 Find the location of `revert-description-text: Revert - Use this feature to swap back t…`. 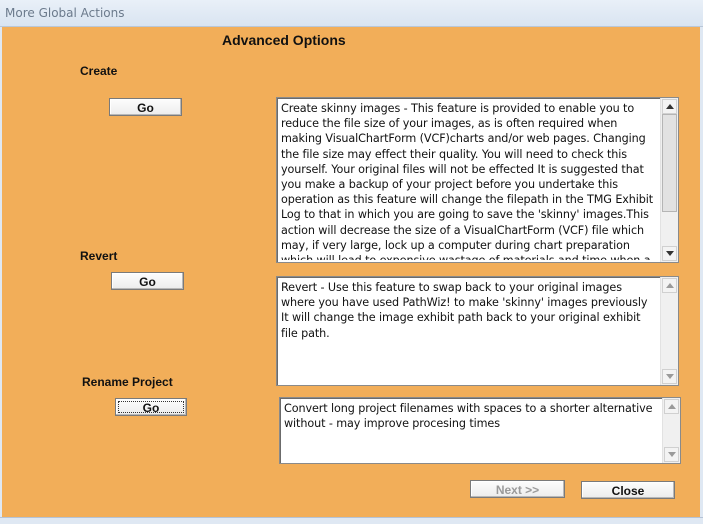

revert-description-text: Revert - Use this feature to swap back t… is located at coordinates (464, 310).